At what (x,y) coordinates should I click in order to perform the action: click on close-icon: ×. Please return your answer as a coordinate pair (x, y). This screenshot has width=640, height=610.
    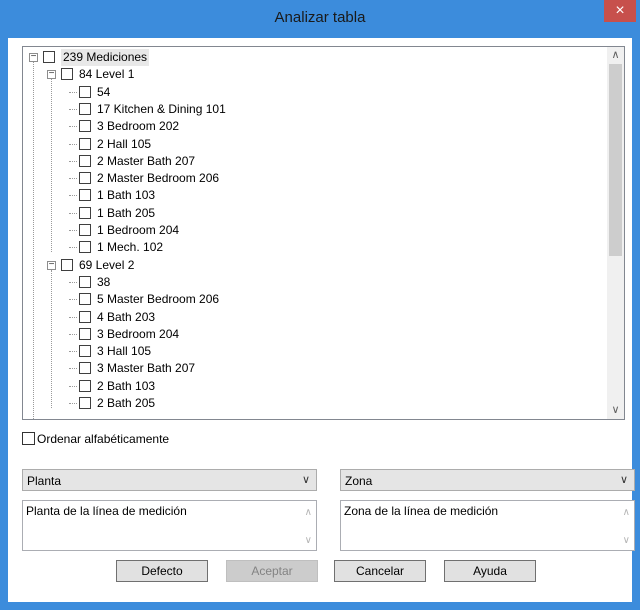
    Looking at the image, I should click on (620, 10).